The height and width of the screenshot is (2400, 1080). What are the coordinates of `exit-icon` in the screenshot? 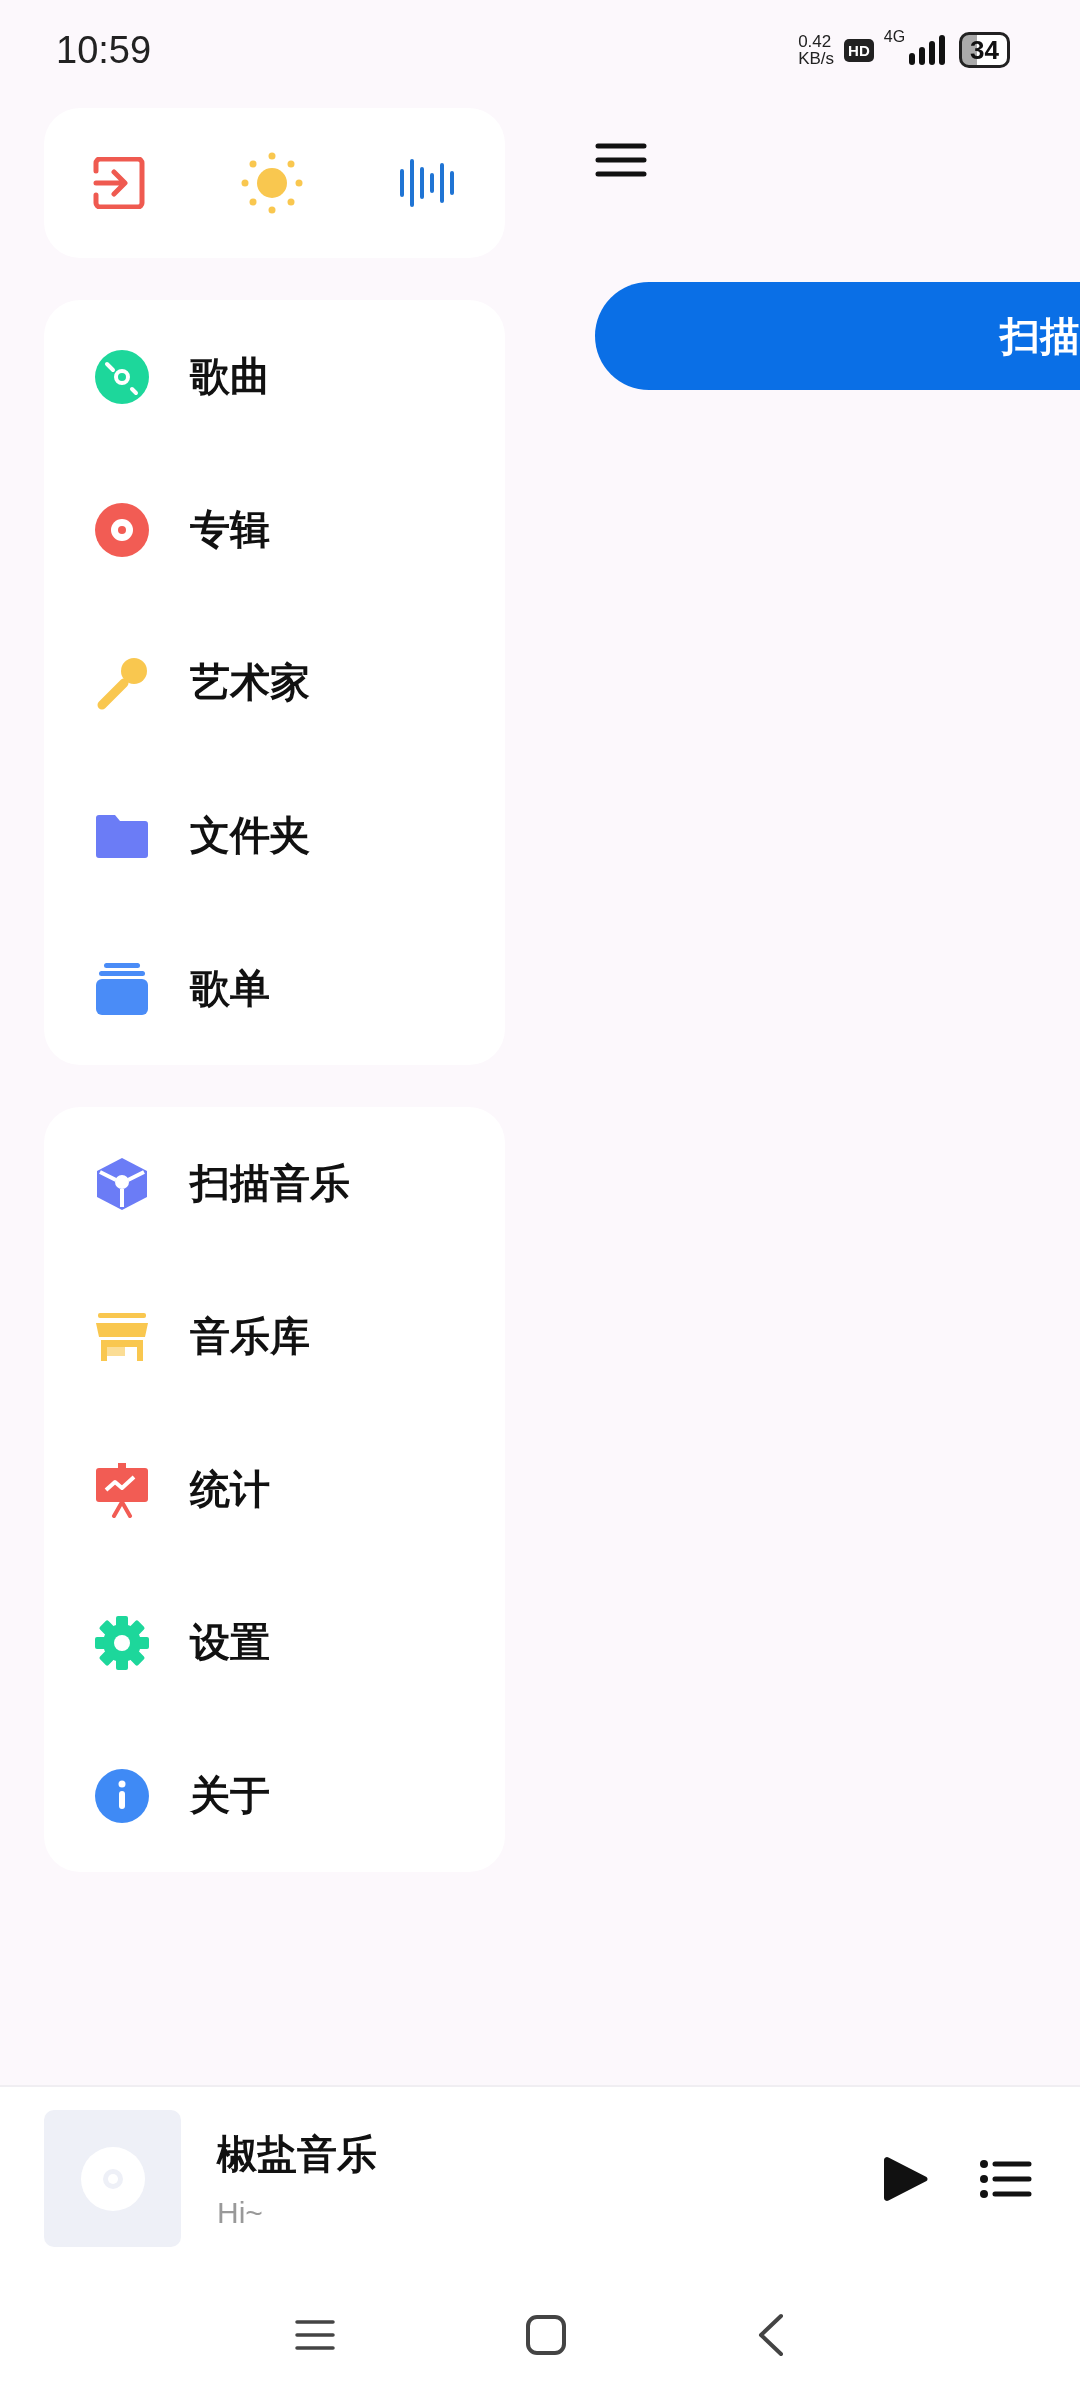 It's located at (118, 183).